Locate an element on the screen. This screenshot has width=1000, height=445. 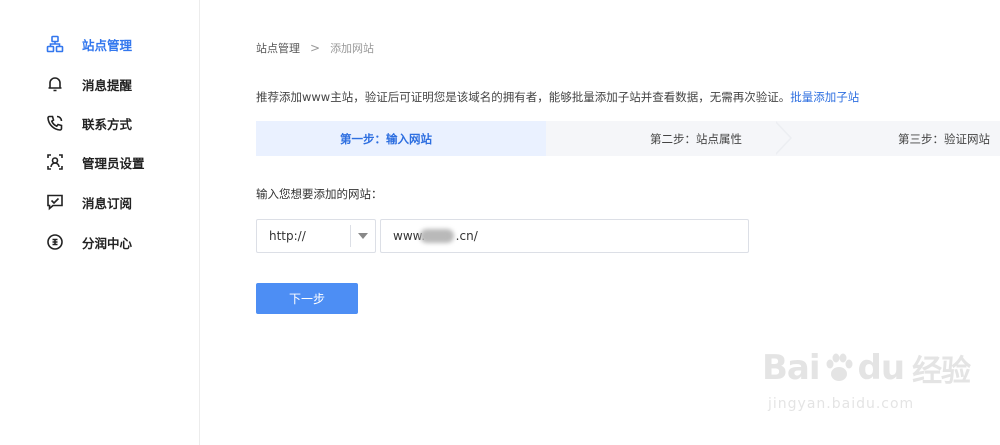
sidebar-item-label: 站点管理 is located at coordinates (107, 45).